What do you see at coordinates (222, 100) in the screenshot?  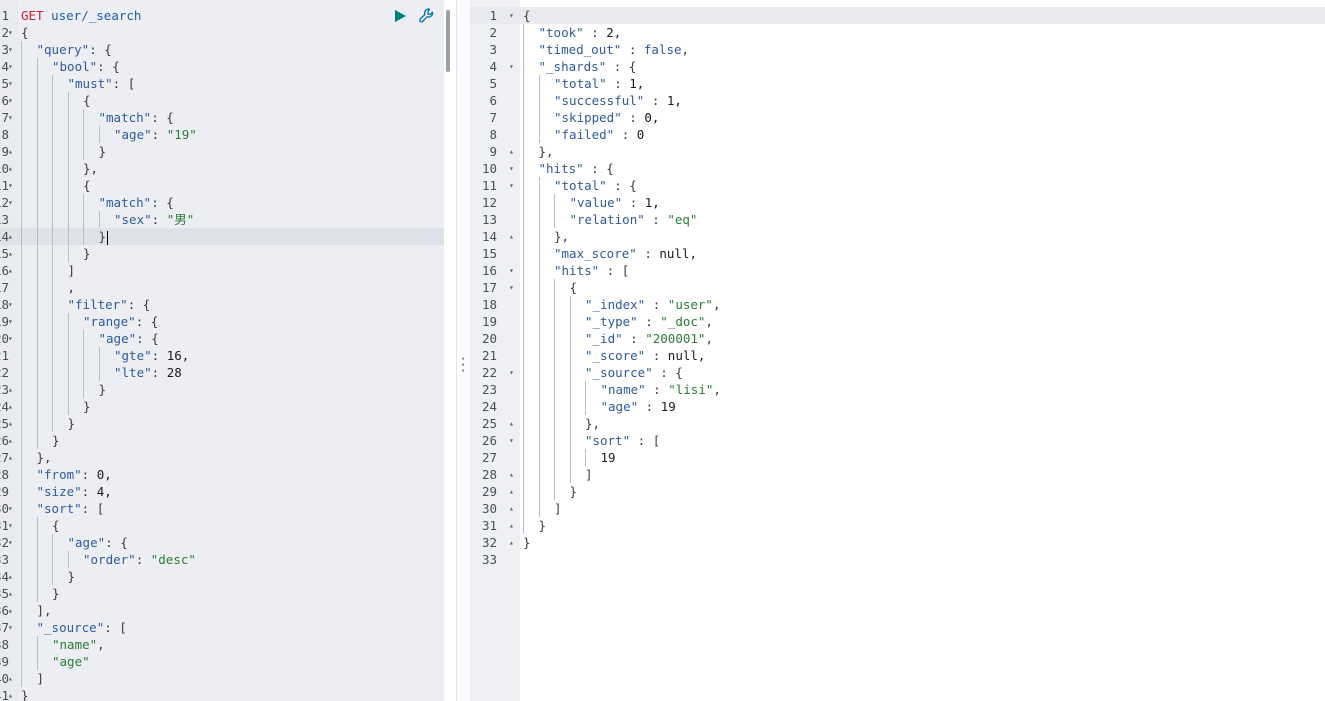 I see `code-line: 6 ▾{` at bounding box center [222, 100].